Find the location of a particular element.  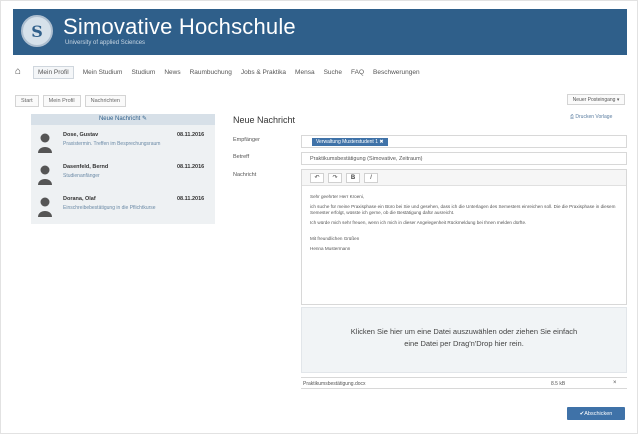

new-message-label: Neue Nachricht is located at coordinates (119, 119).